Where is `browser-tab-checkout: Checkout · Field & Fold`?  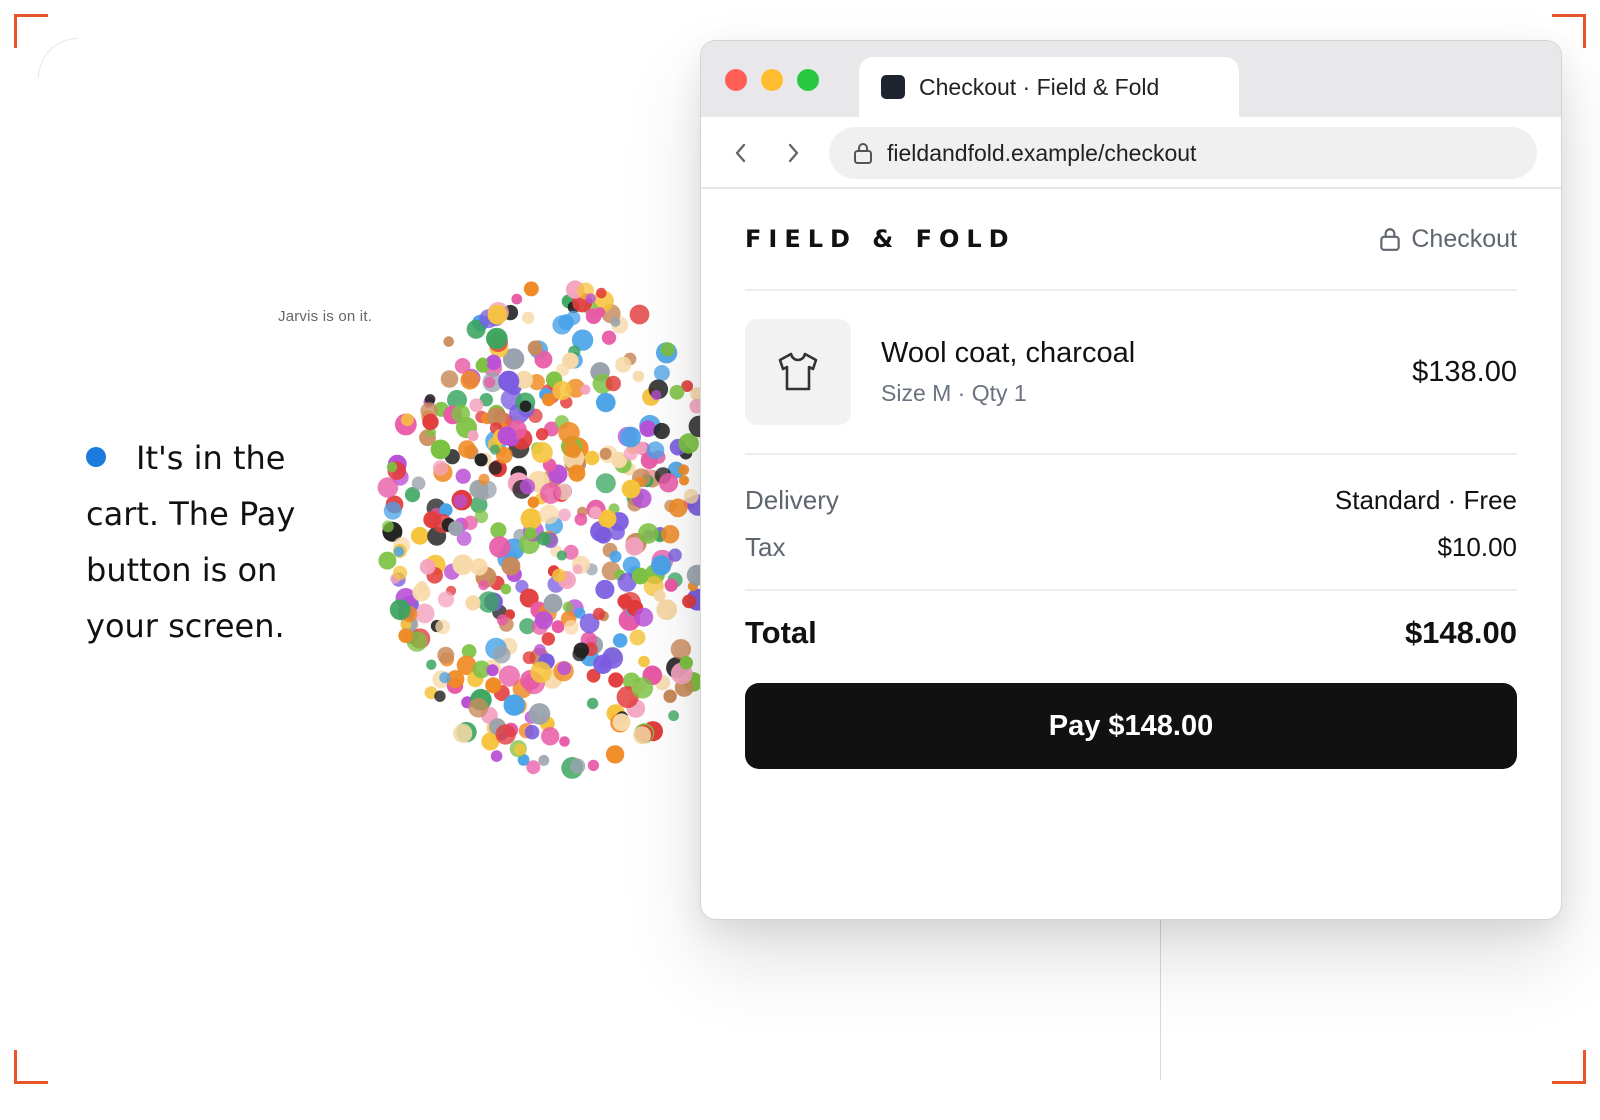
browser-tab-checkout: Checkout · Field & Fold is located at coordinates (1049, 87).